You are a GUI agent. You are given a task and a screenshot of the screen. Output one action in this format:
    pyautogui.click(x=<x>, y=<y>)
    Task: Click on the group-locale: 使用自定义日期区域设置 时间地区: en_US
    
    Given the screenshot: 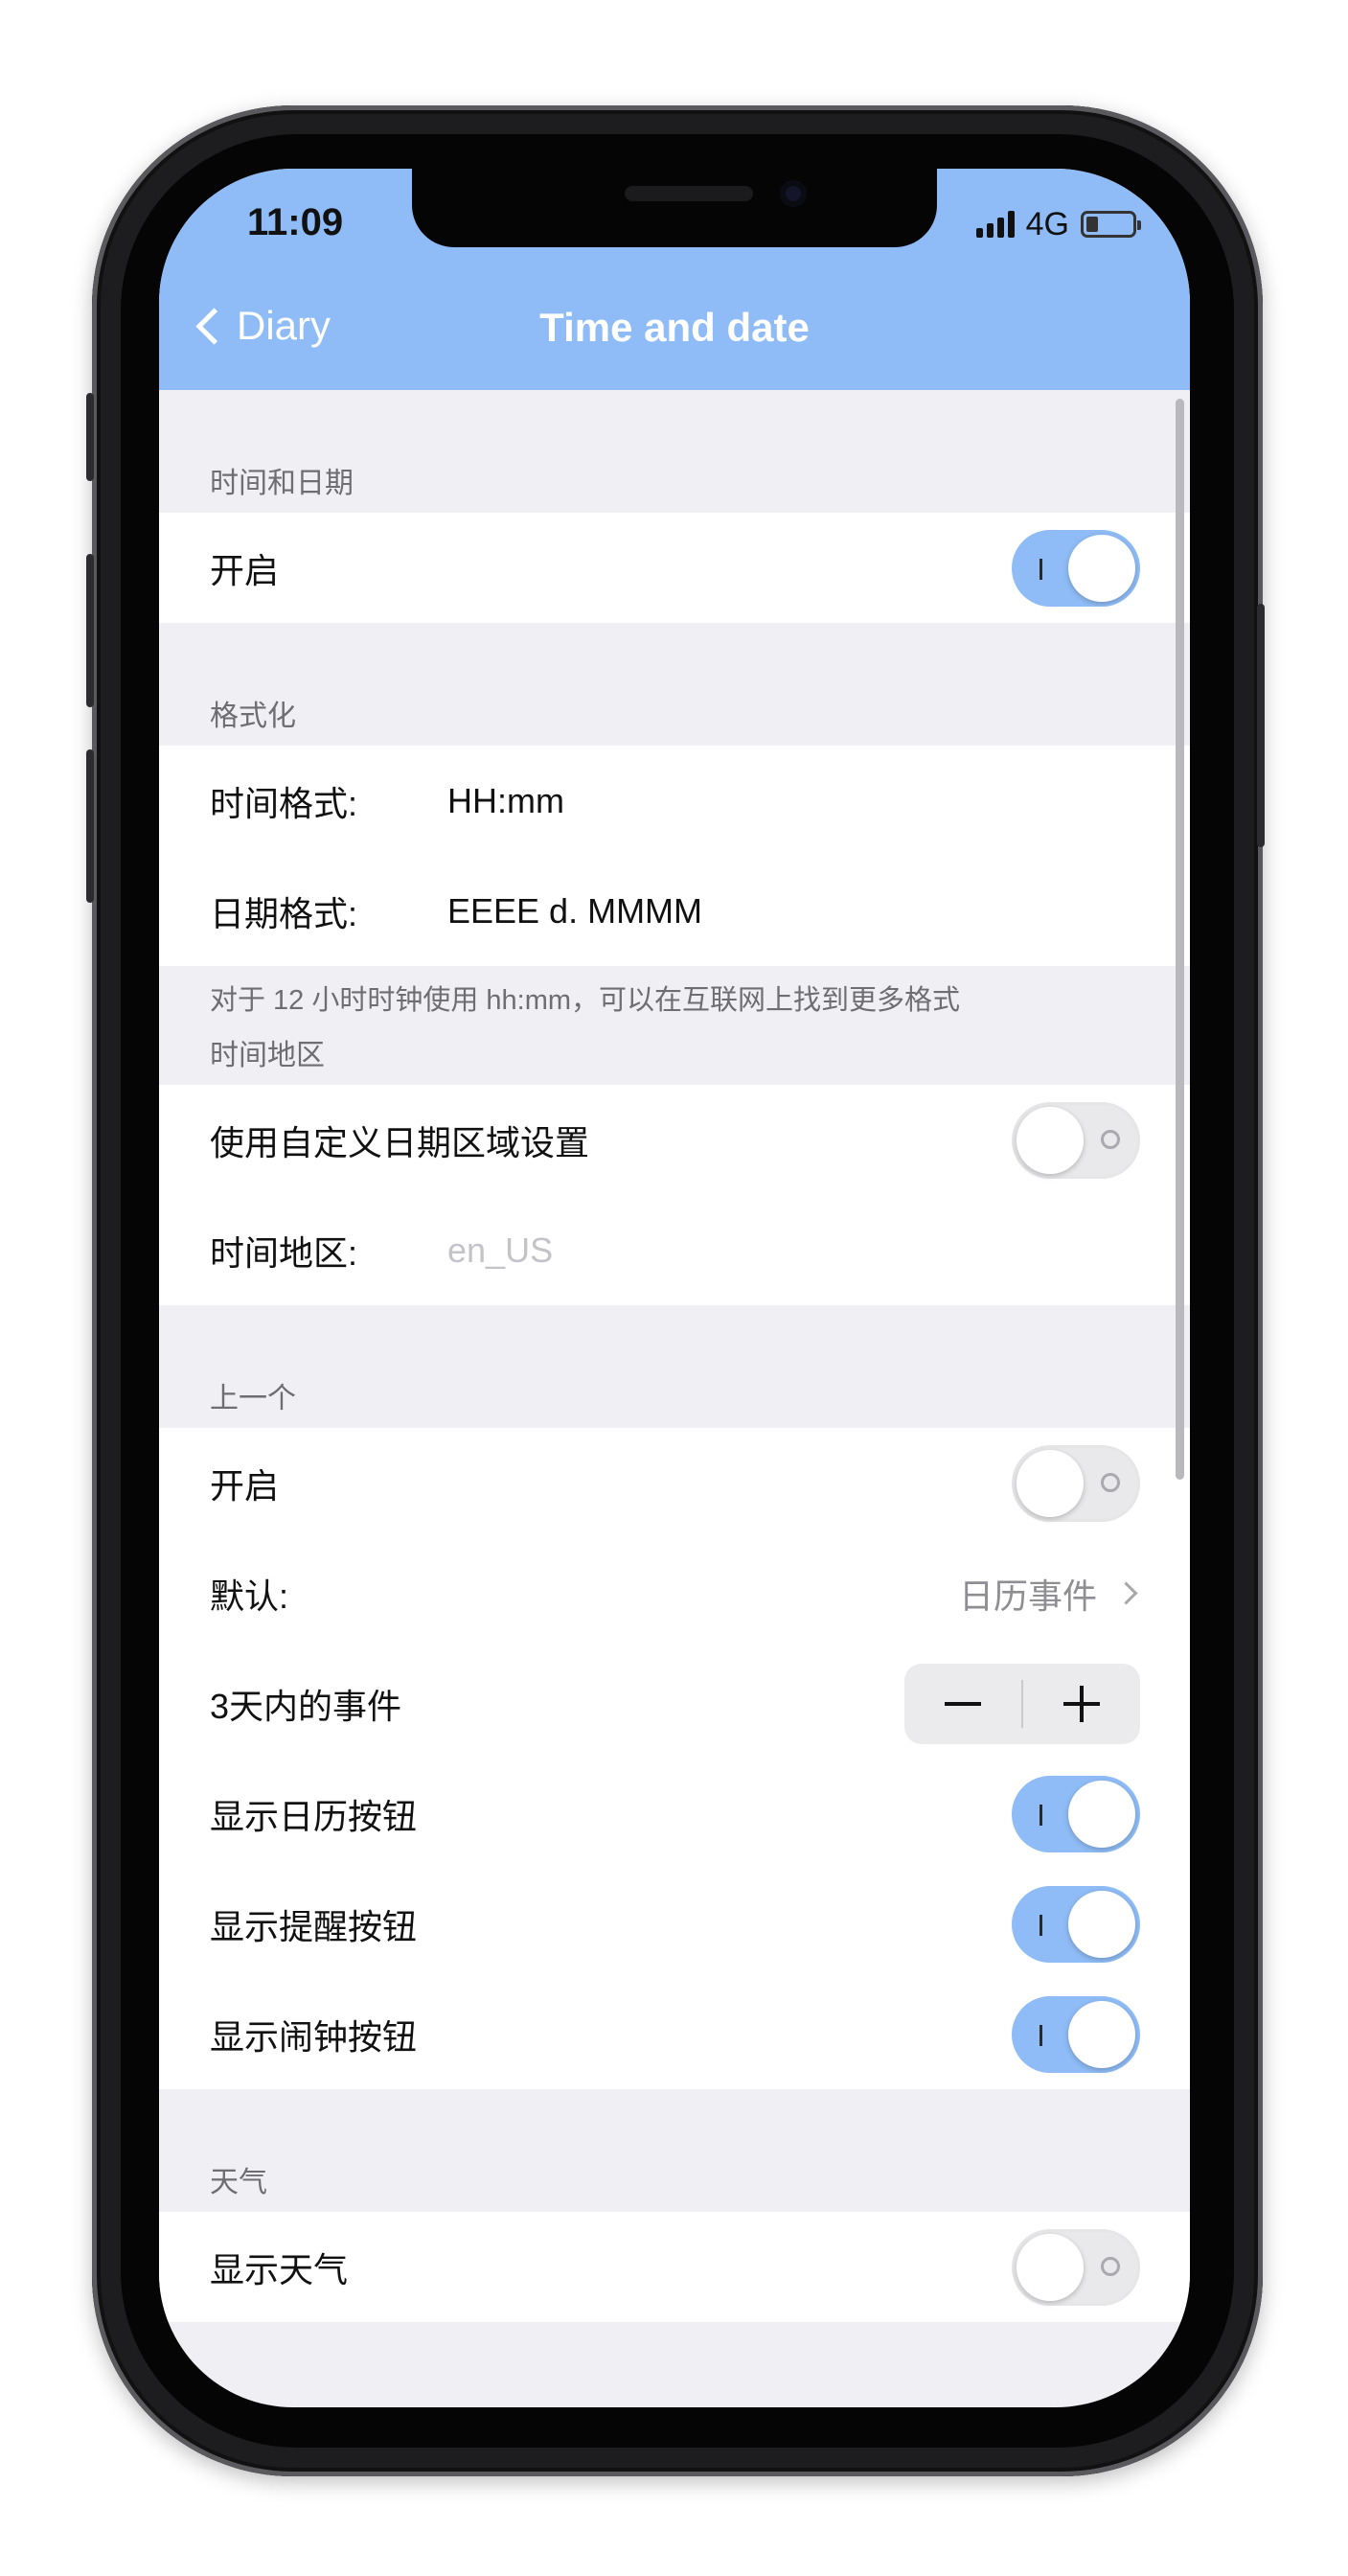 What is the action you would take?
    pyautogui.click(x=675, y=1195)
    